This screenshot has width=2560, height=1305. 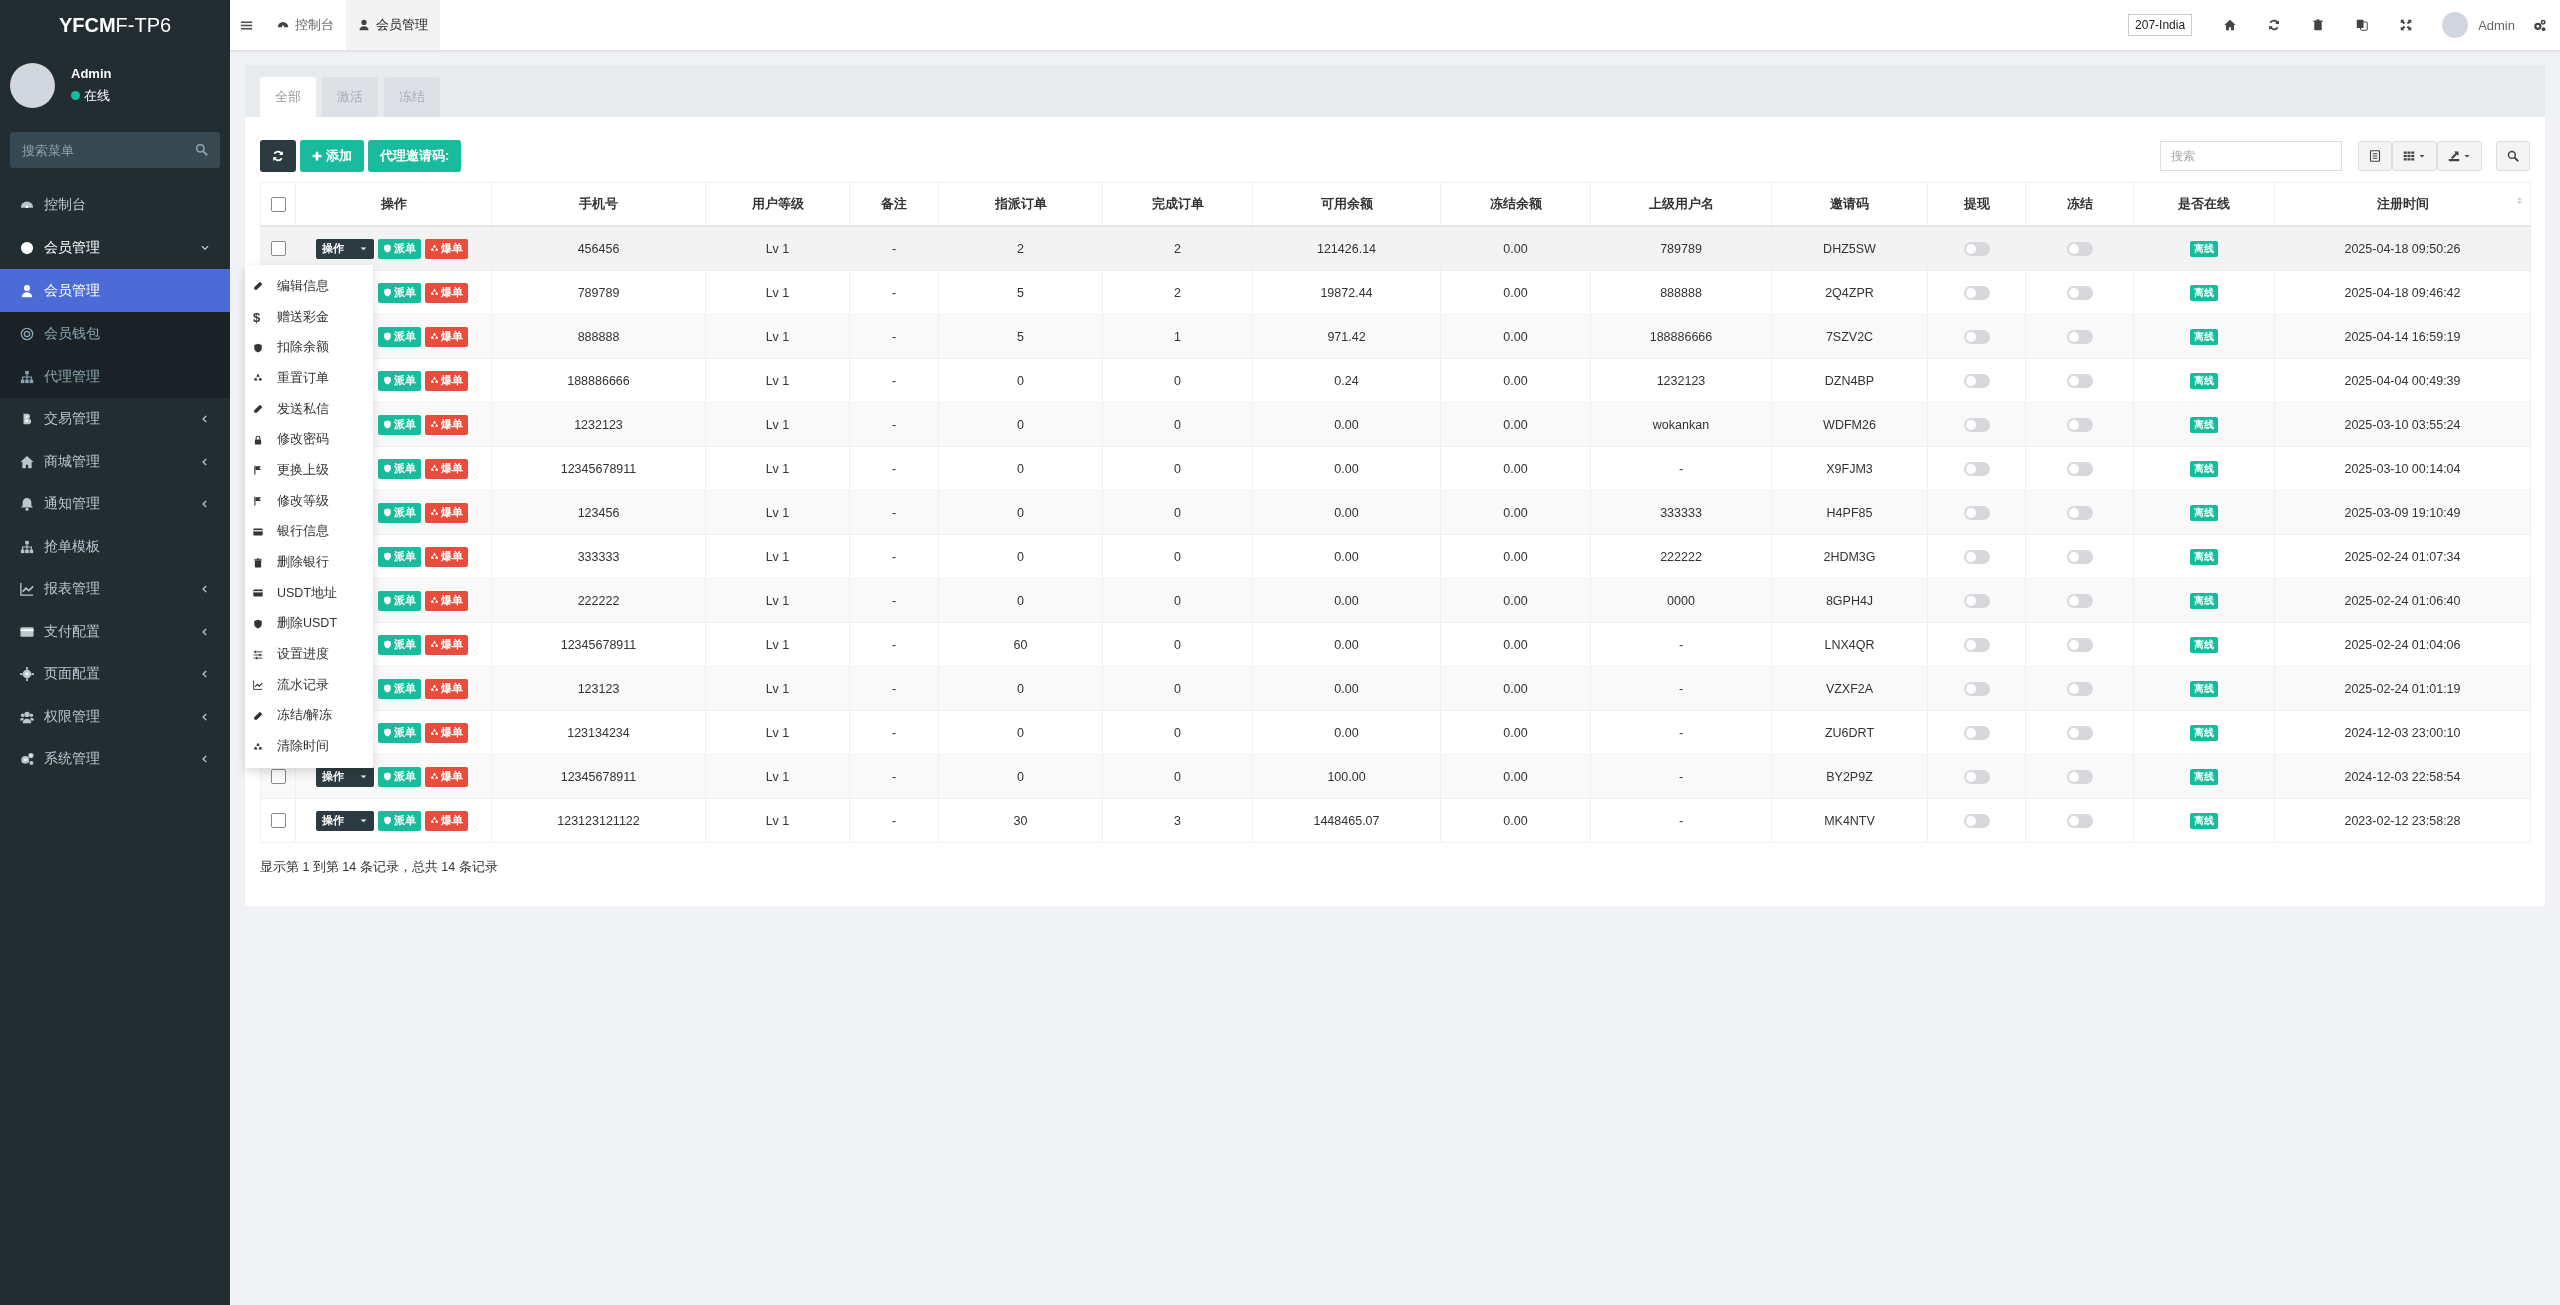 What do you see at coordinates (2459, 156) in the screenshot?
I see `export-button` at bounding box center [2459, 156].